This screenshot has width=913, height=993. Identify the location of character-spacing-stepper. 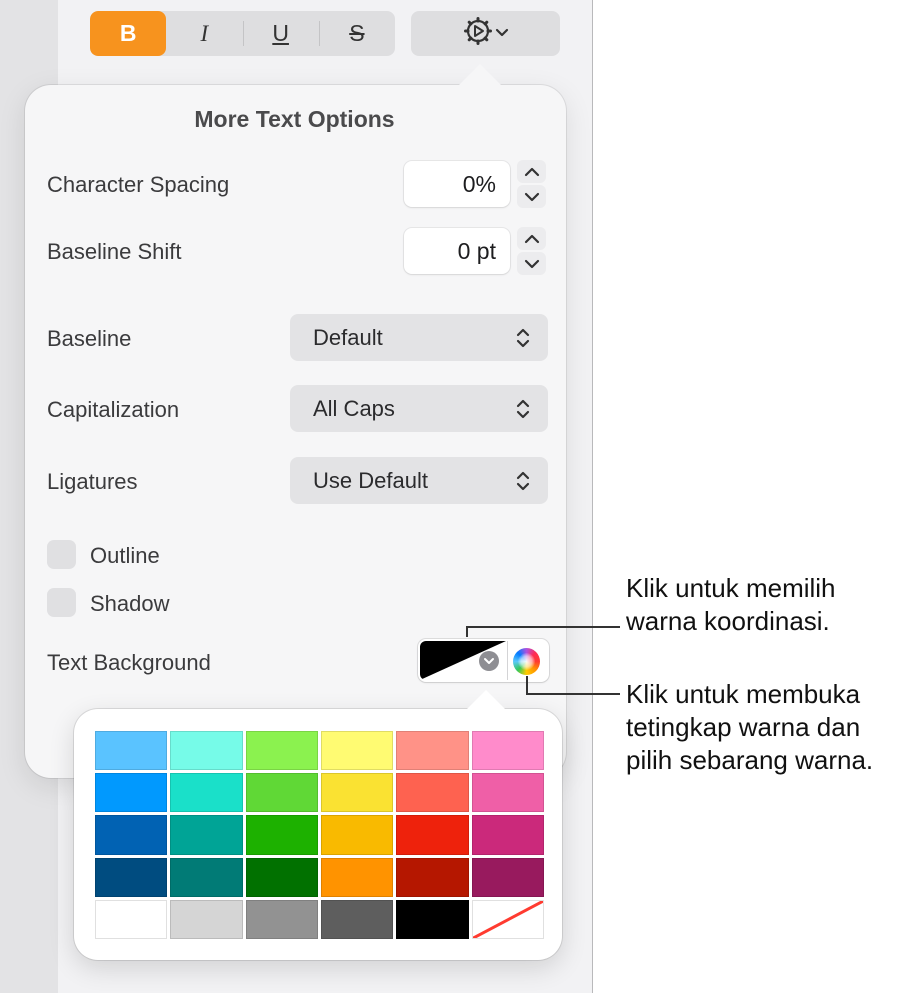
(531, 184).